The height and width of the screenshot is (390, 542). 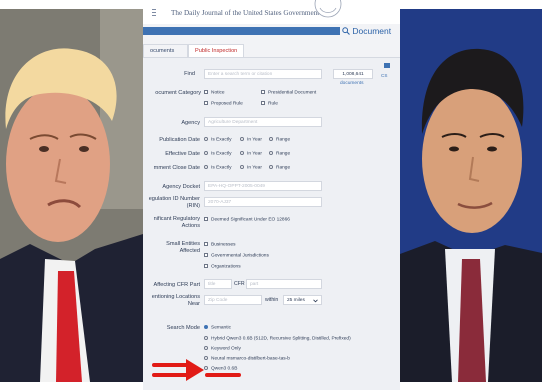 What do you see at coordinates (226, 267) in the screenshot?
I see `entity-organizations-label: Organizations` at bounding box center [226, 267].